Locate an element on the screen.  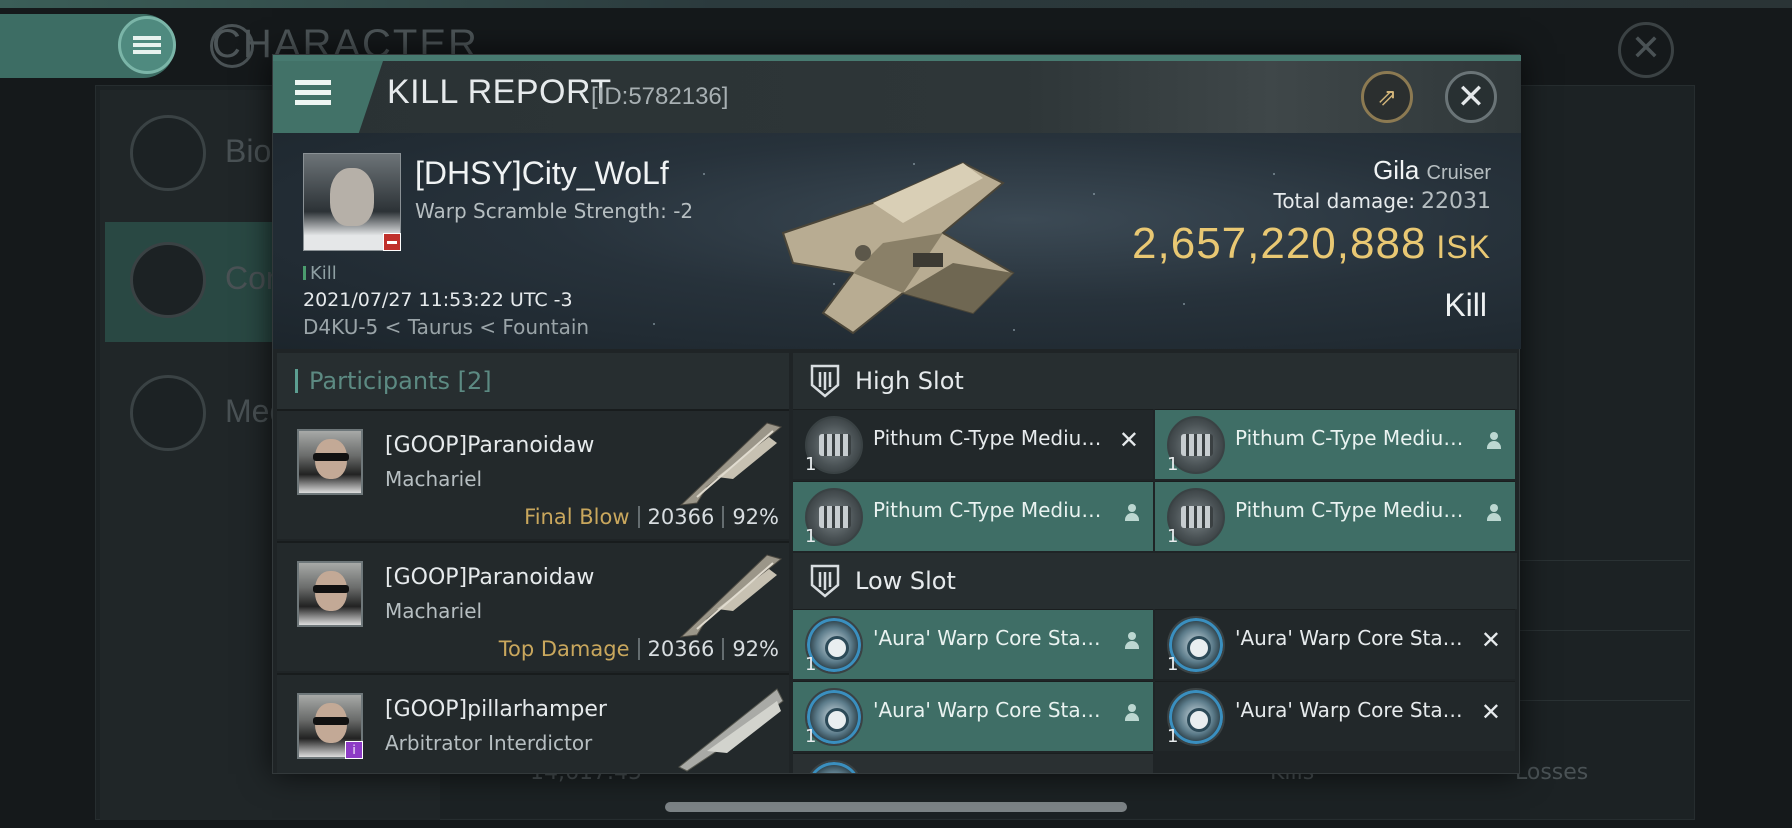
victim-ship-image is located at coordinates (903, 243).